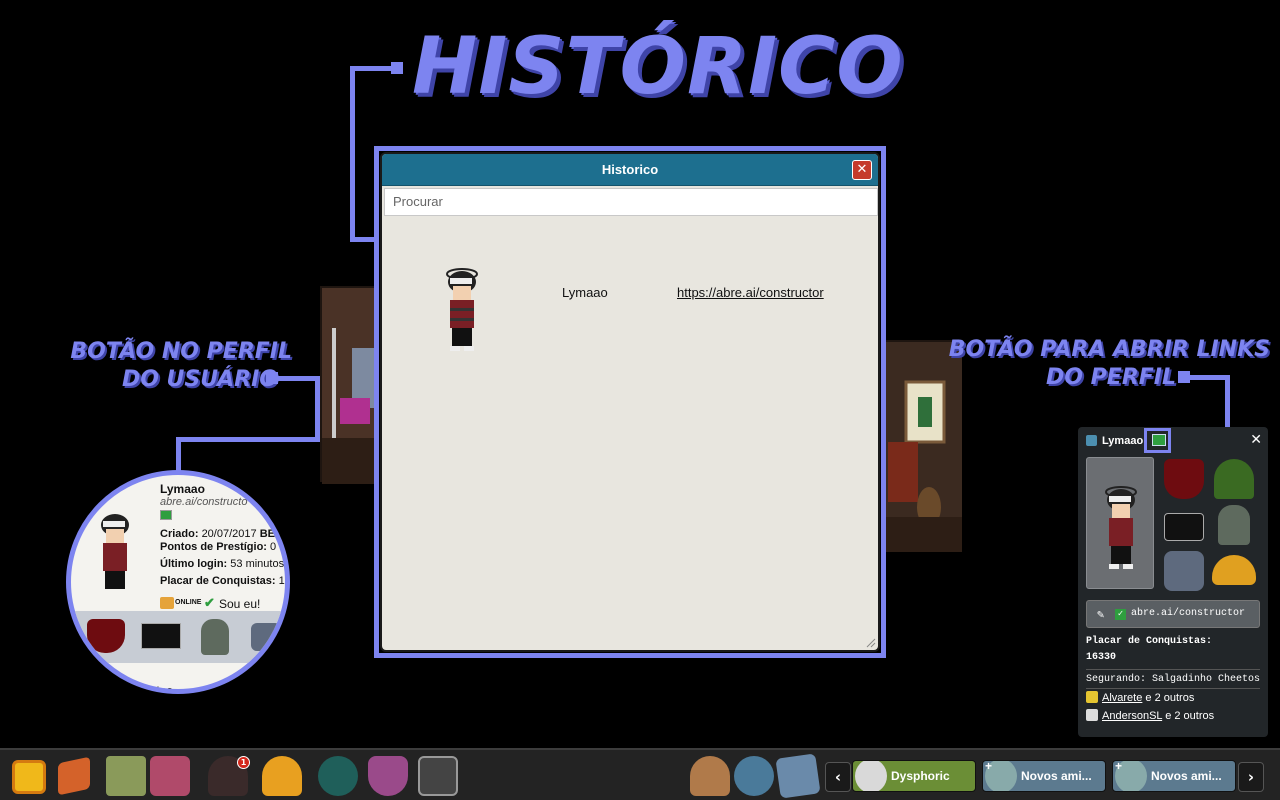 The width and height of the screenshot is (1280, 800). Describe the element at coordinates (170, 776) in the screenshot. I see `builder-icon` at that location.